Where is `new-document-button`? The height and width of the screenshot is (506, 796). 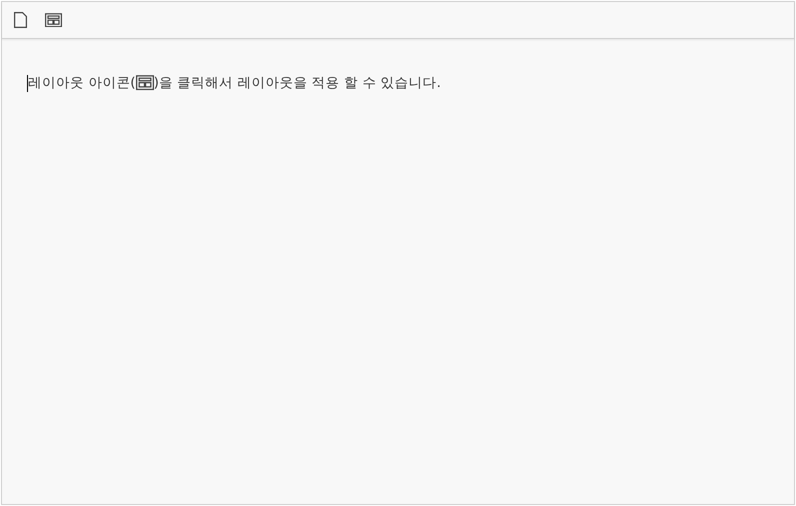 new-document-button is located at coordinates (20, 20).